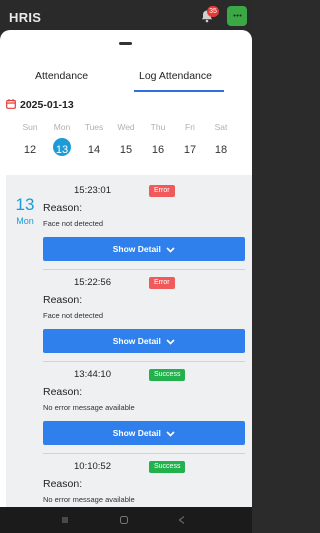 The image size is (320, 533). Describe the element at coordinates (25, 221) in the screenshot. I see `day-group-name: Mon` at that location.